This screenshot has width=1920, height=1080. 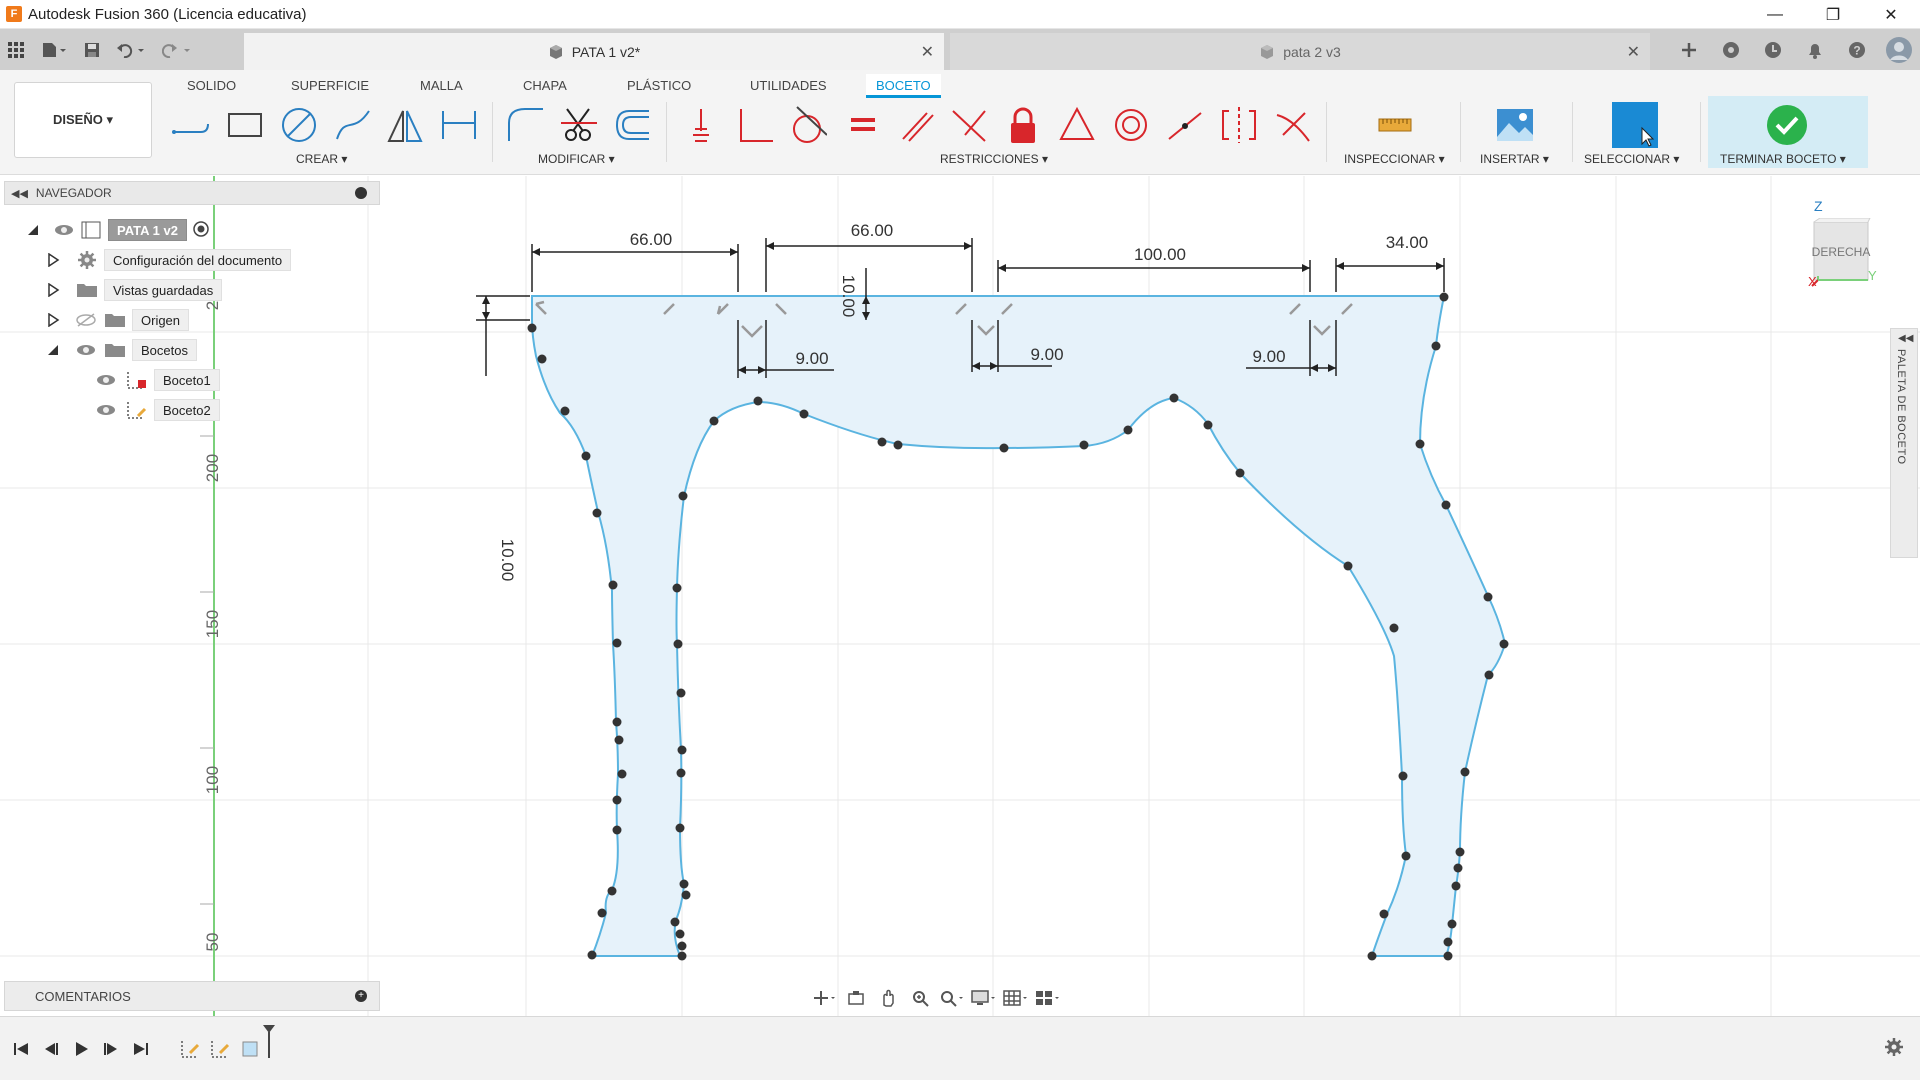 I want to click on spline-tool-icon, so click(x=353, y=125).